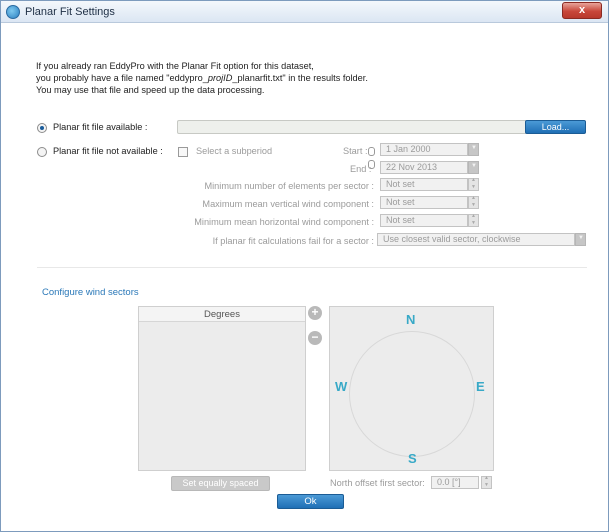 The width and height of the screenshot is (609, 532). I want to click on max-vertical-stepper, so click(473, 202).